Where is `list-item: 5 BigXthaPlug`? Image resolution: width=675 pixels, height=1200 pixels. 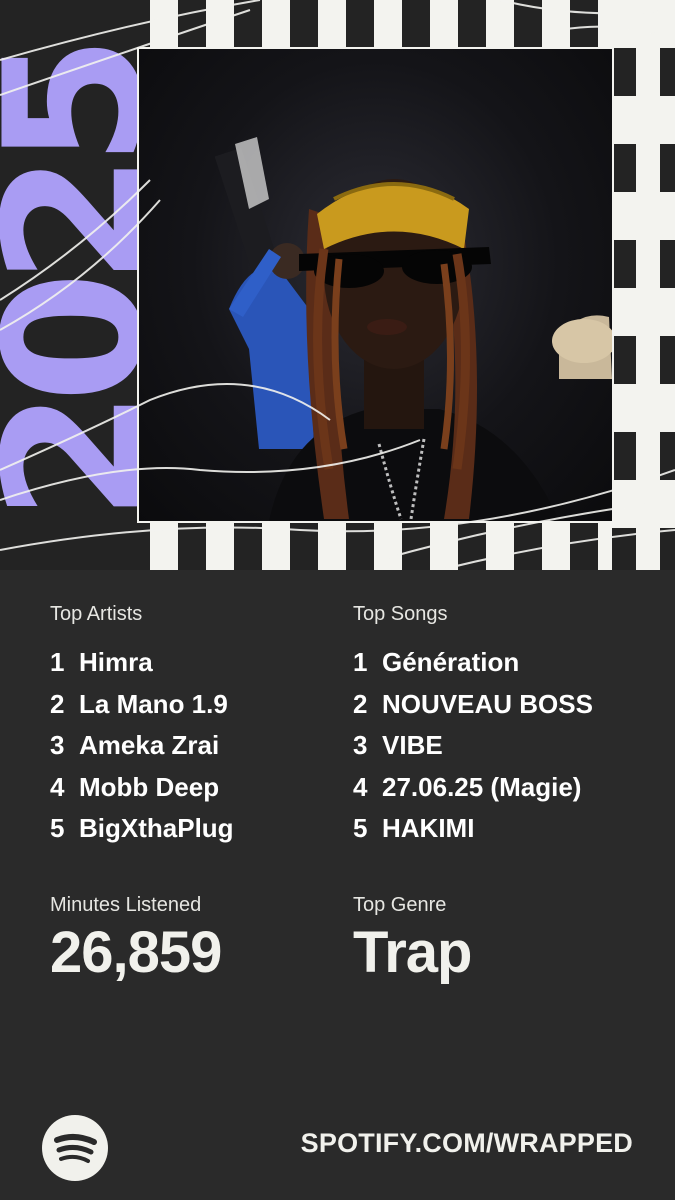 list-item: 5 BigXthaPlug is located at coordinates (200, 829).